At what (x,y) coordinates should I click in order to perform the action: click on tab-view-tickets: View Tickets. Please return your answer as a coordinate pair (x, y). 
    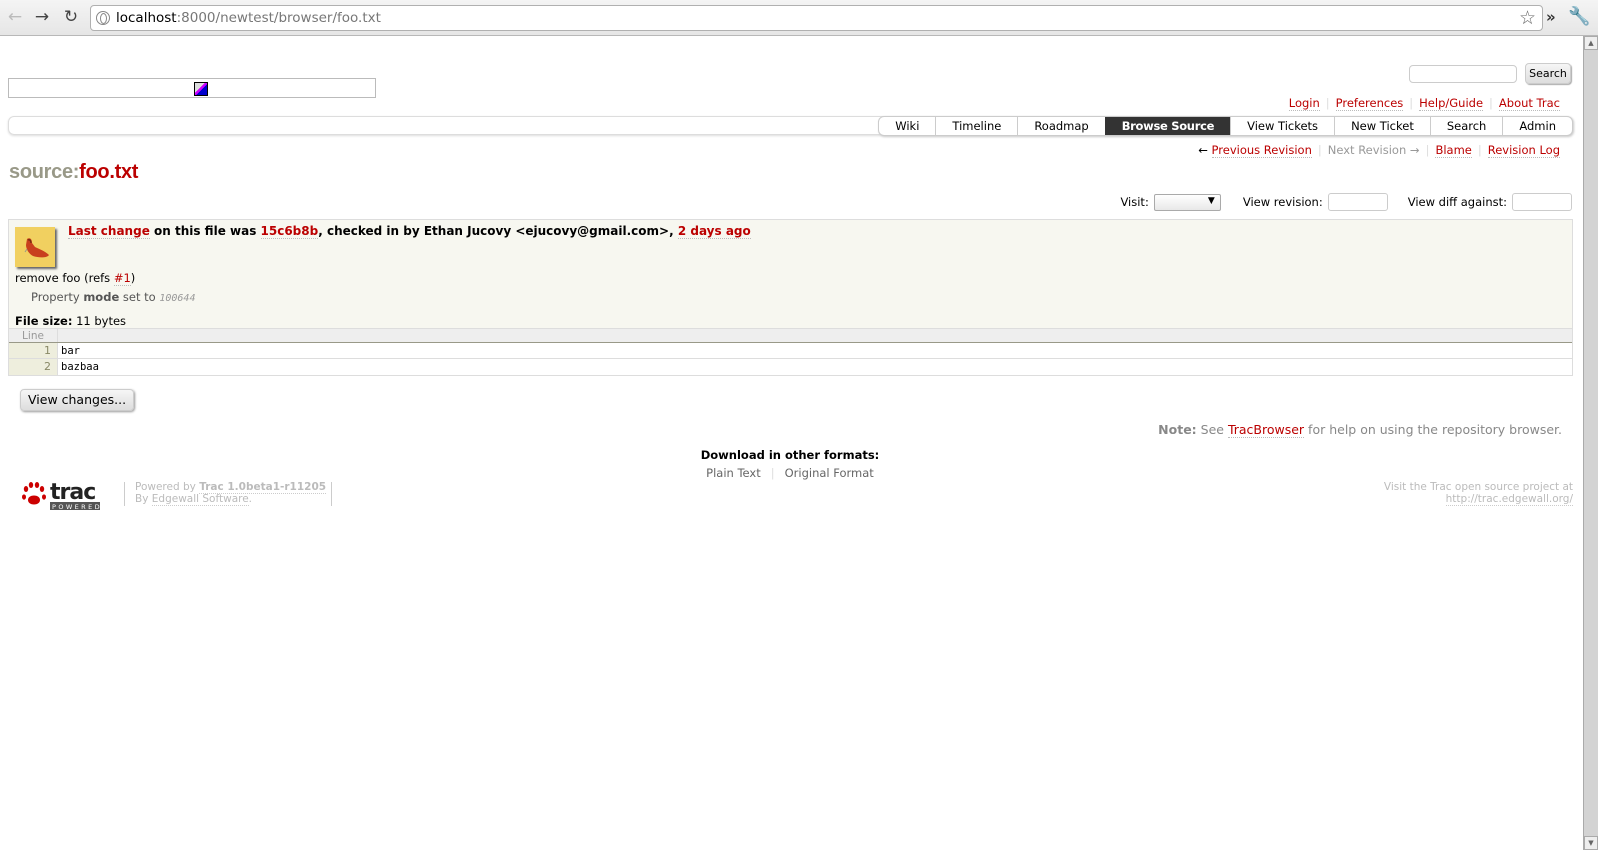
    Looking at the image, I should click on (1282, 126).